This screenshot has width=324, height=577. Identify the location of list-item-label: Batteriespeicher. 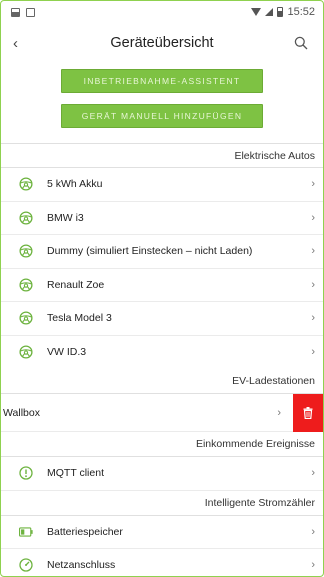
(85, 531).